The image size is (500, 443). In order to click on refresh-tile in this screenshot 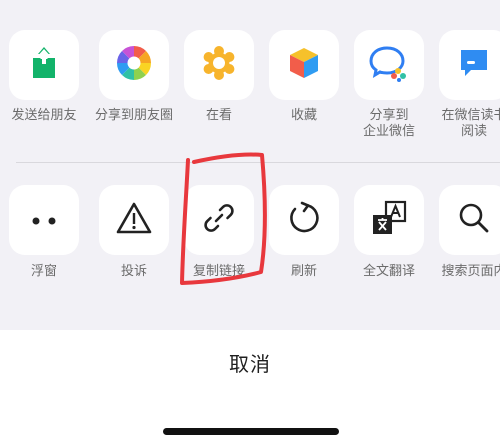, I will do `click(304, 220)`.